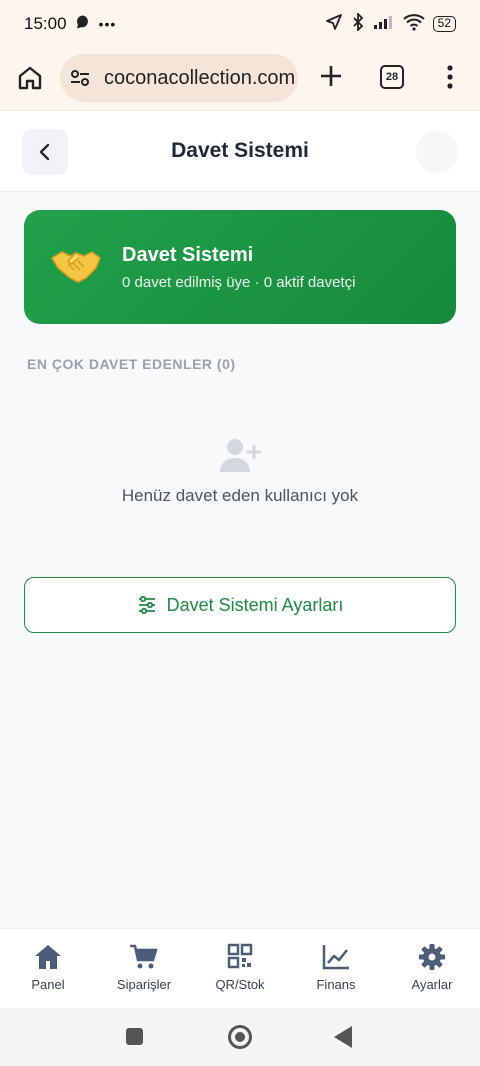 This screenshot has height=1066, width=480. I want to click on status-bar: 15:00 ••• 52, so click(240, 24).